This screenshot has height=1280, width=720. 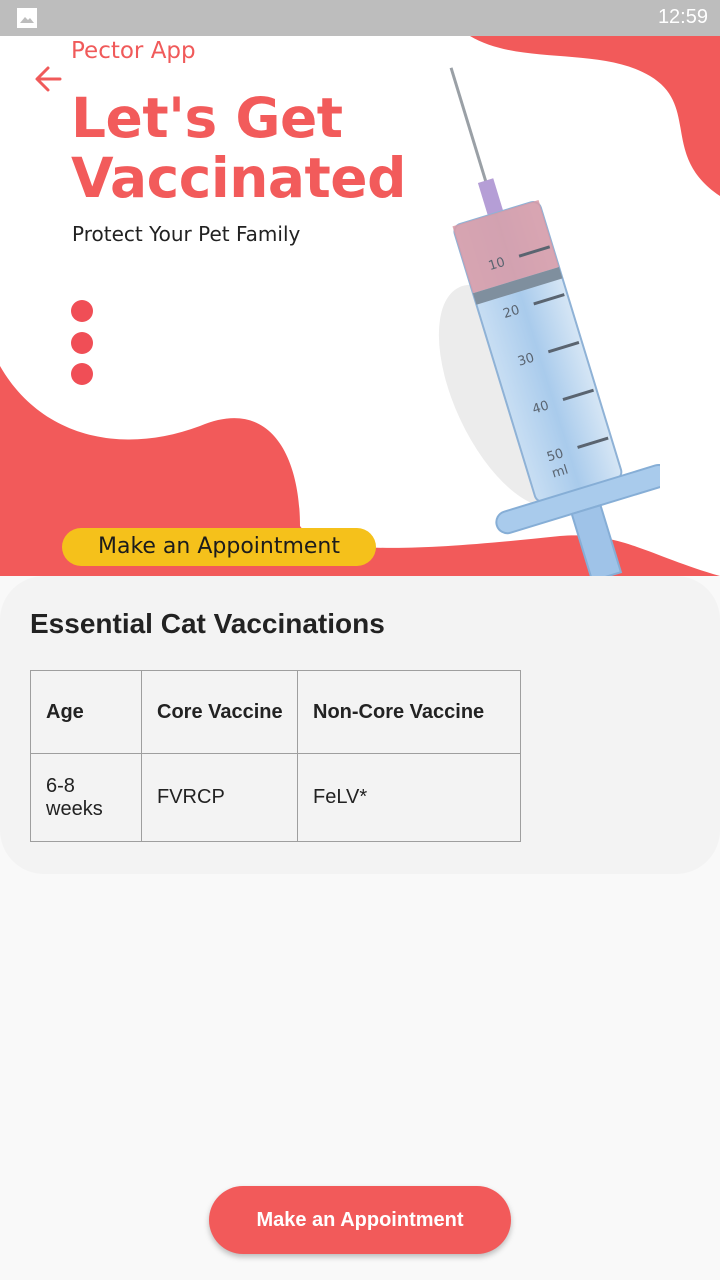 I want to click on header-non-core-vaccine: Non-Core Vaccine, so click(x=409, y=712).